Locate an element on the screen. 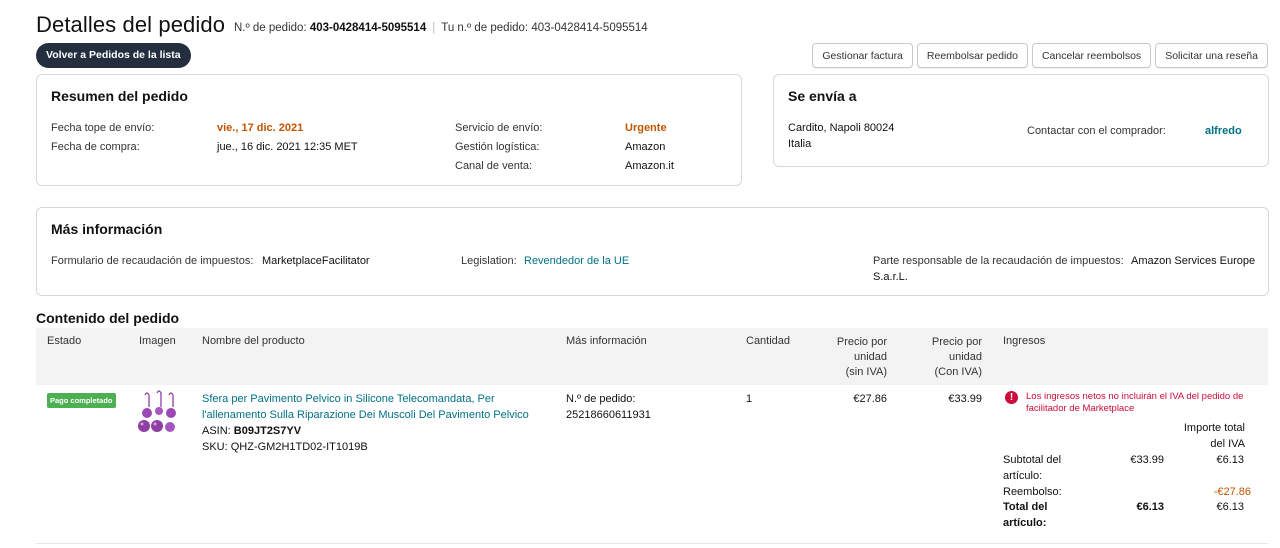  ship-by-label: Fecha tope de envío: is located at coordinates (103, 128).